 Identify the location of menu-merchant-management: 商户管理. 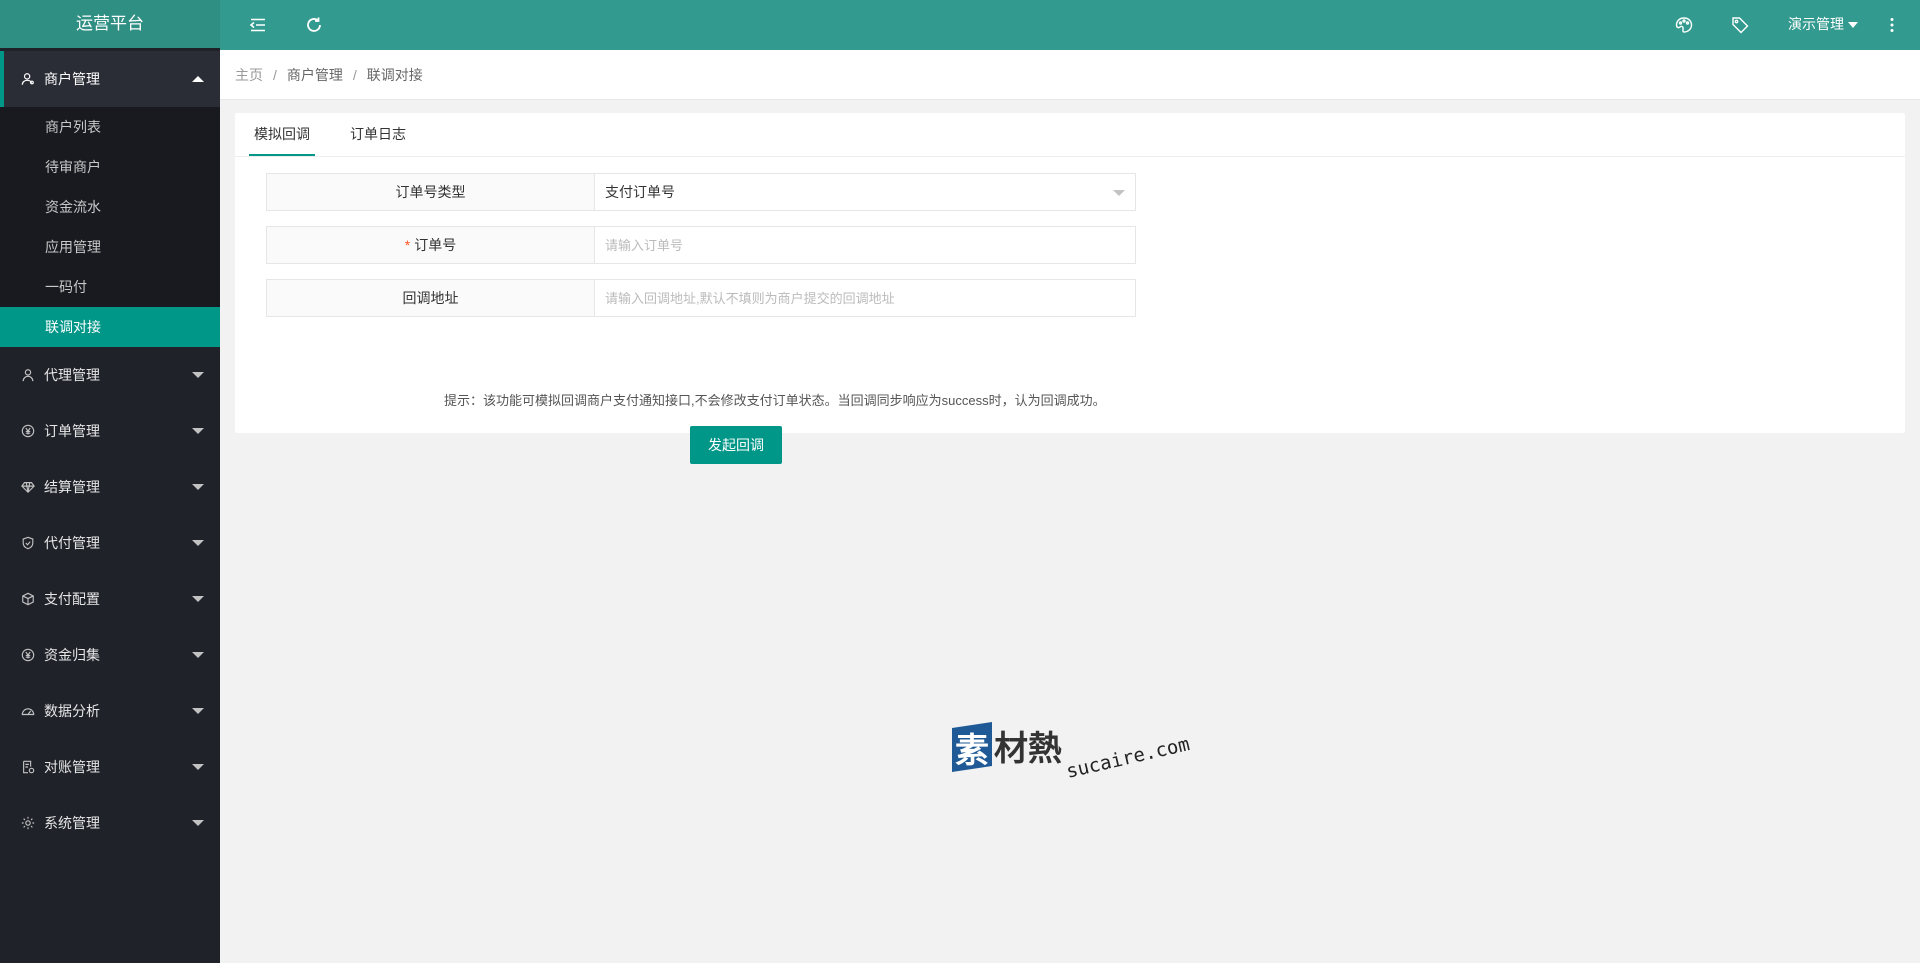
(110, 79).